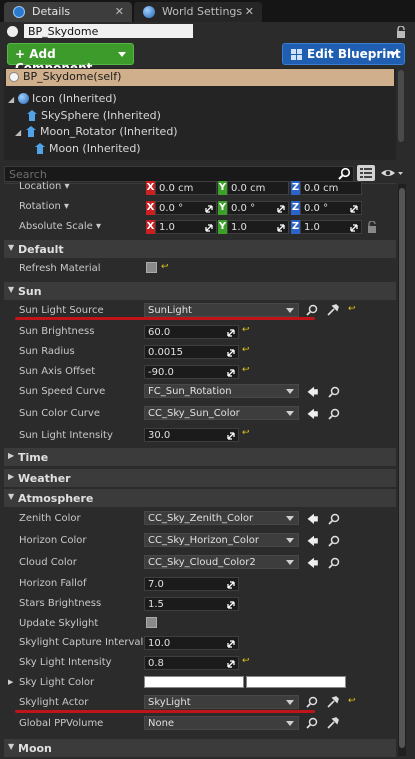 Image resolution: width=415 pixels, height=759 pixels. Describe the element at coordinates (179, 174) in the screenshot. I see `search-input: Search` at that location.